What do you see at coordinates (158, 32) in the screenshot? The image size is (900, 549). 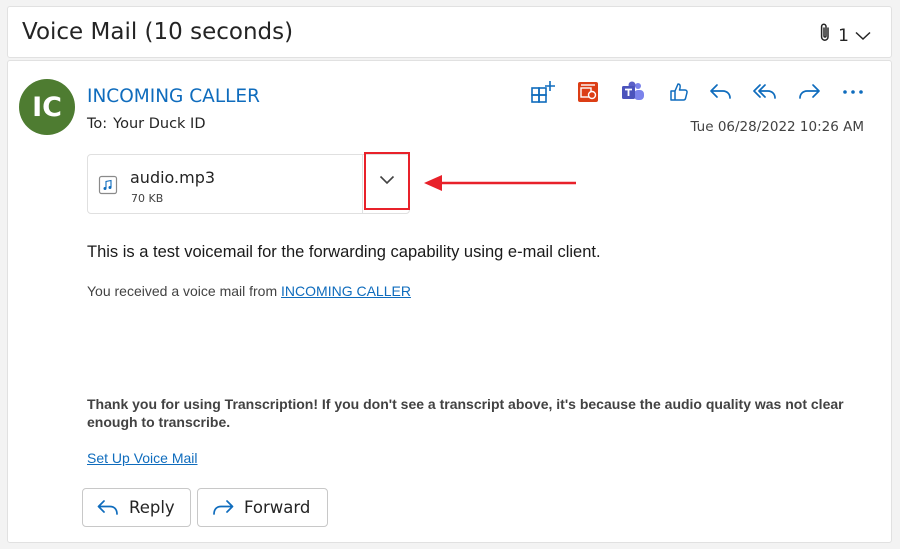 I see `subject-title: Voice Mail (10 seconds)` at bounding box center [158, 32].